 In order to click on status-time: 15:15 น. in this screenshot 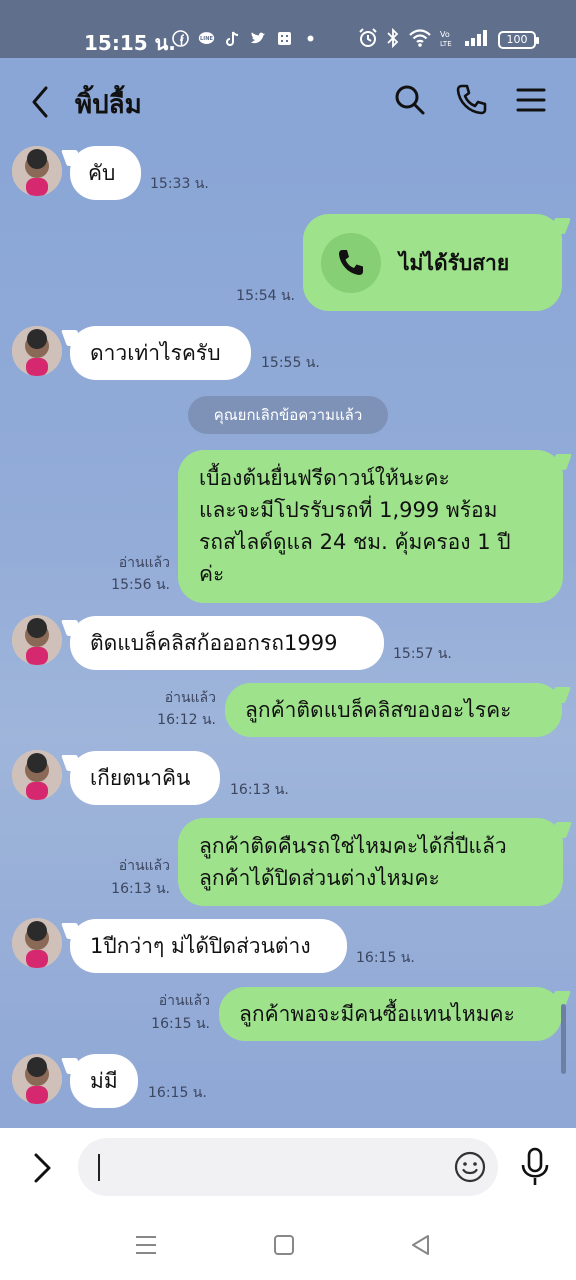, I will do `click(130, 43)`.